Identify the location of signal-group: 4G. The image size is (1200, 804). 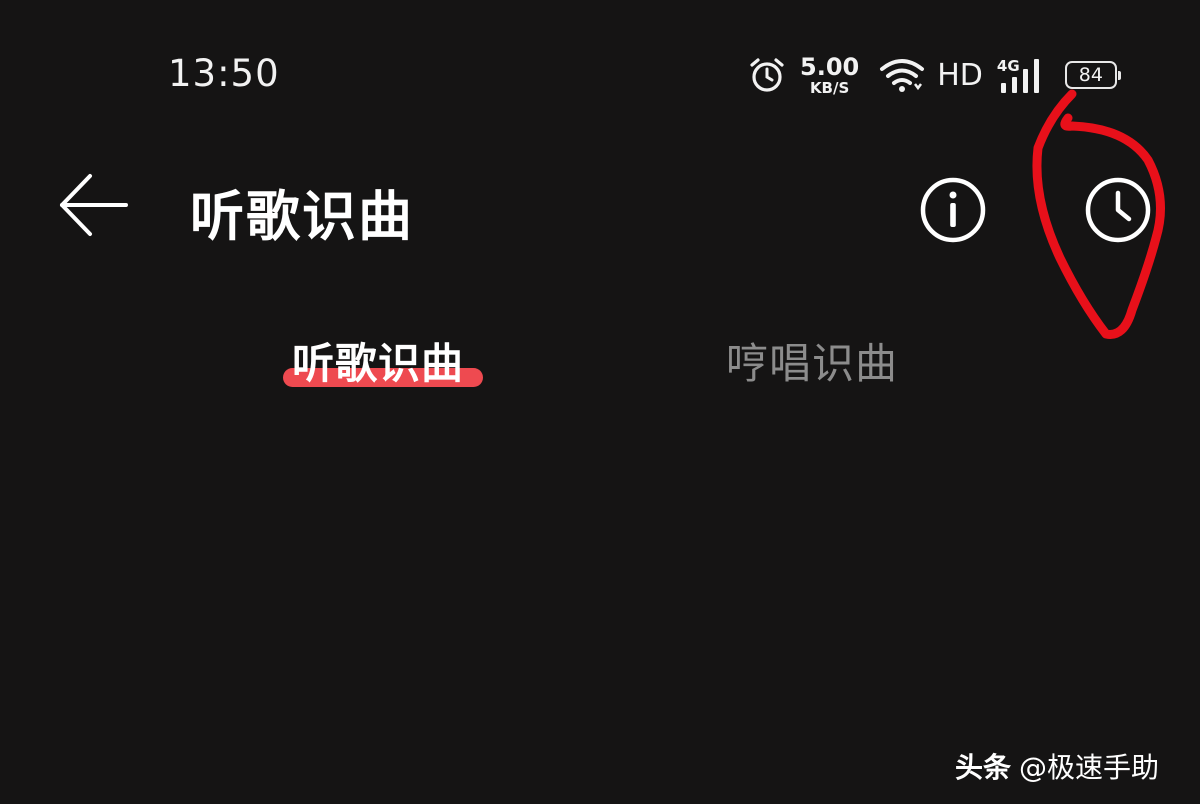
(1022, 75).